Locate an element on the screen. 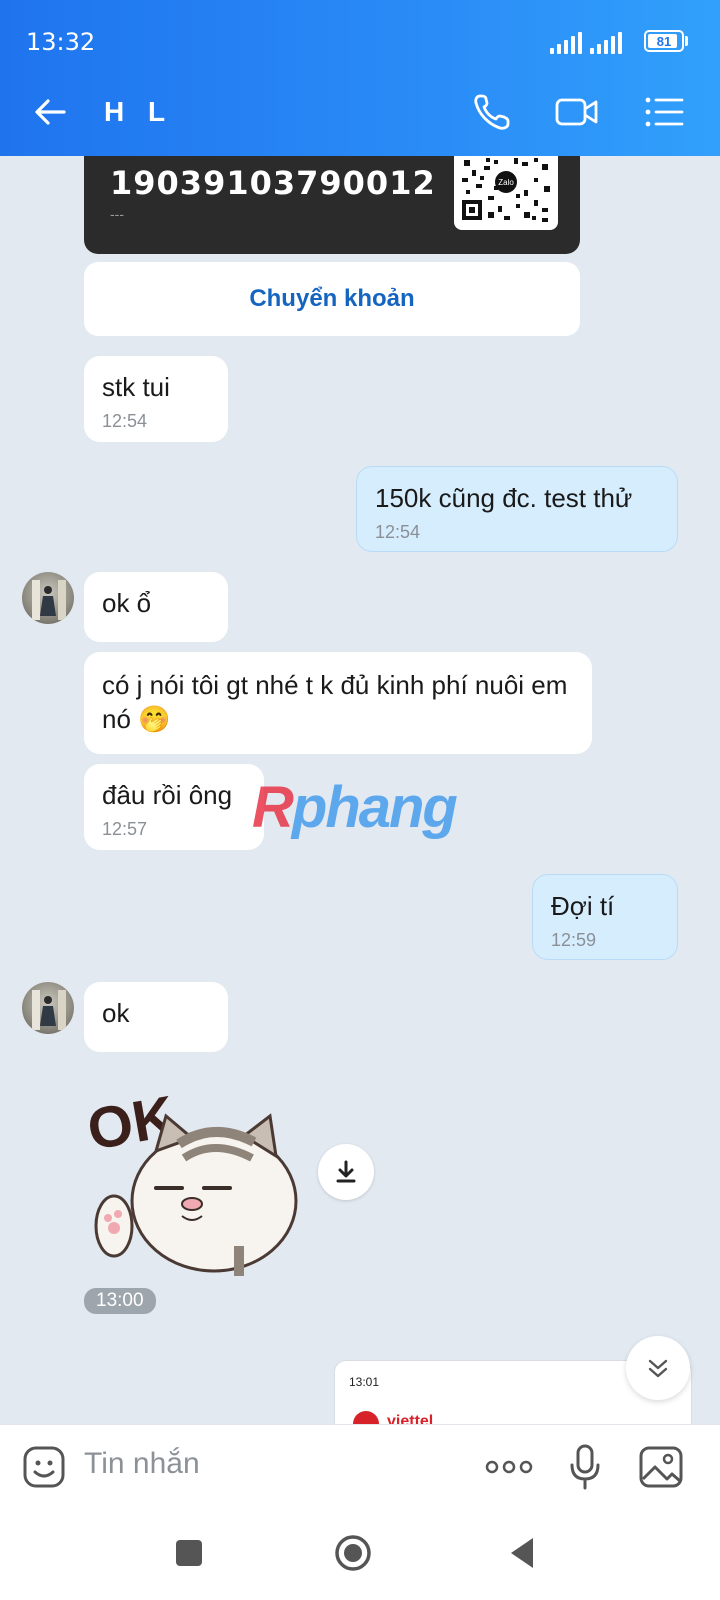 Image resolution: width=720 pixels, height=1600 pixels. status-time: 13:32 is located at coordinates (61, 42).